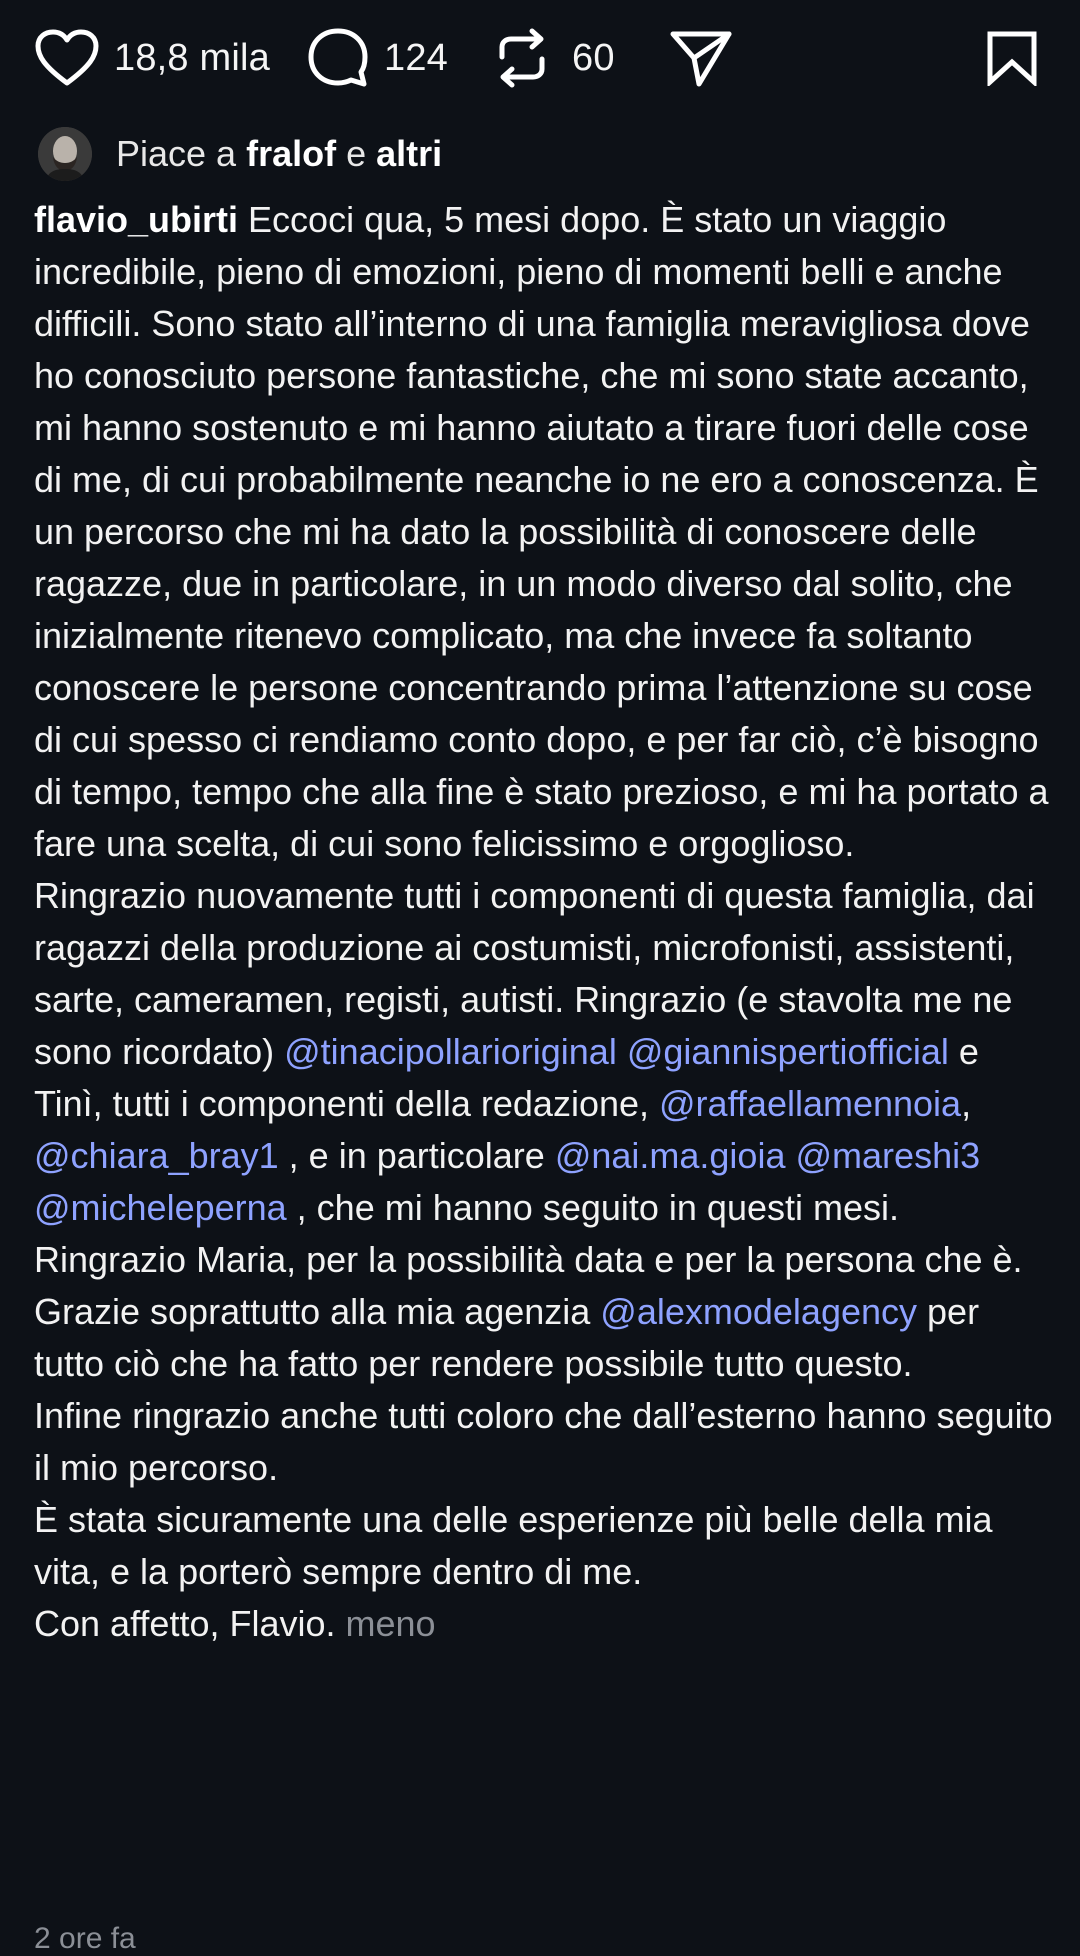 The image size is (1080, 1956). I want to click on mention-link: @raffaellamennoia, so click(810, 1103).